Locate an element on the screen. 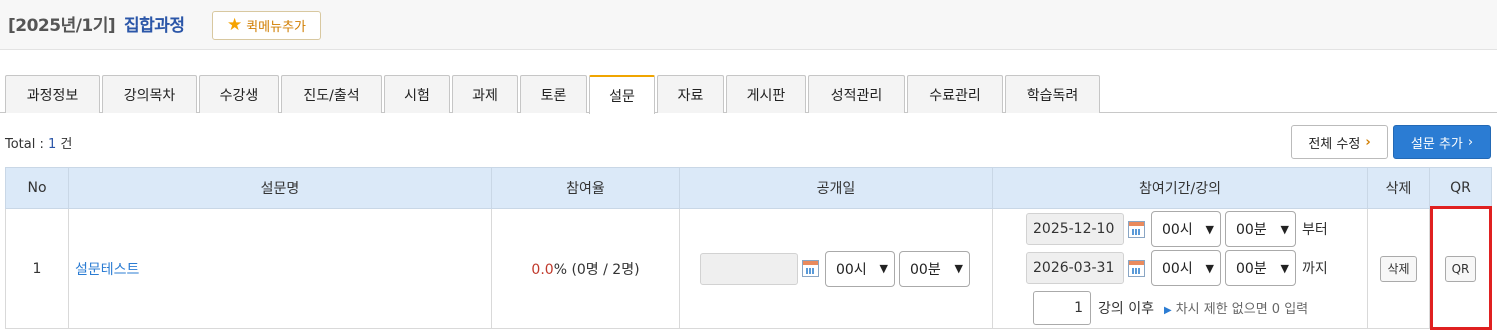 This screenshot has width=1497, height=333. edit-all-button: 전체 수정 › is located at coordinates (1339, 142).